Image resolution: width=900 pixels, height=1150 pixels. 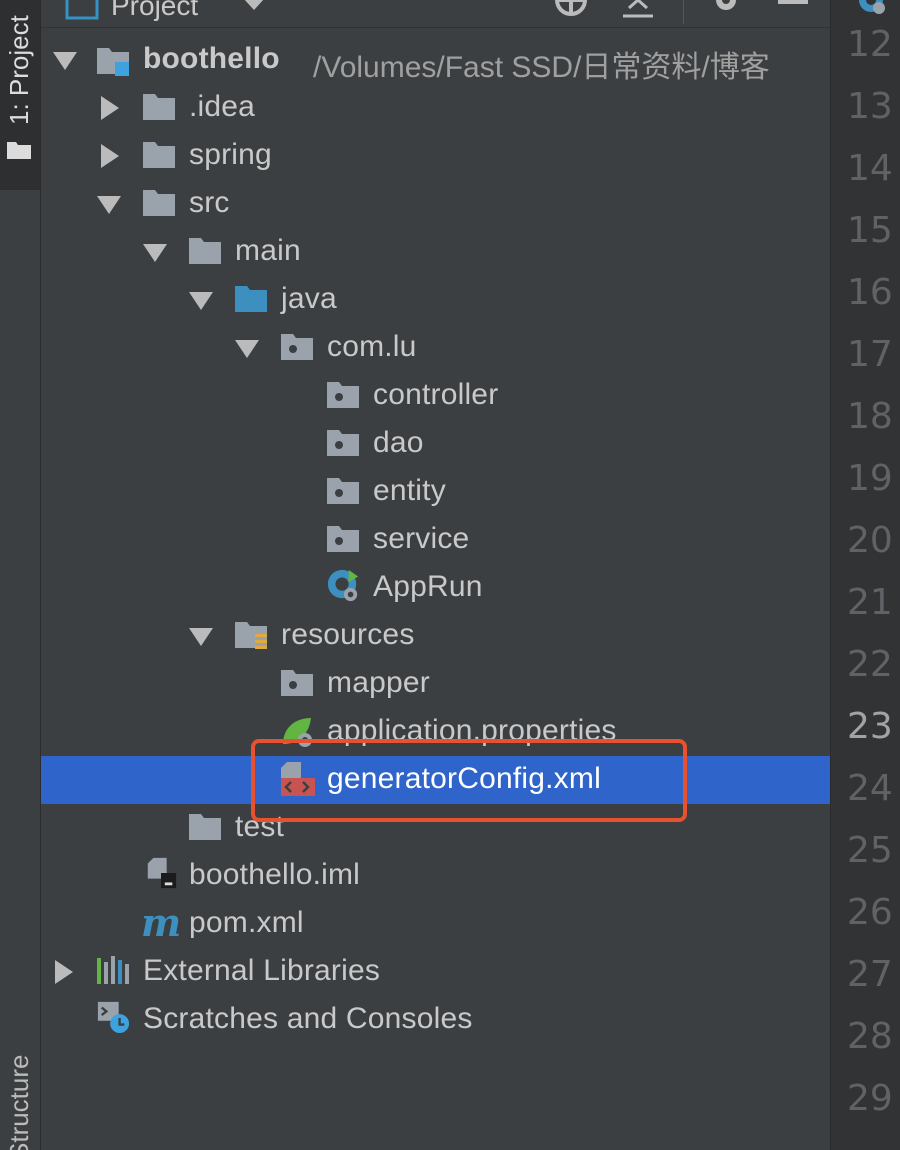 What do you see at coordinates (435, 348) in the screenshot?
I see `tree-row-com-lu: com.lu` at bounding box center [435, 348].